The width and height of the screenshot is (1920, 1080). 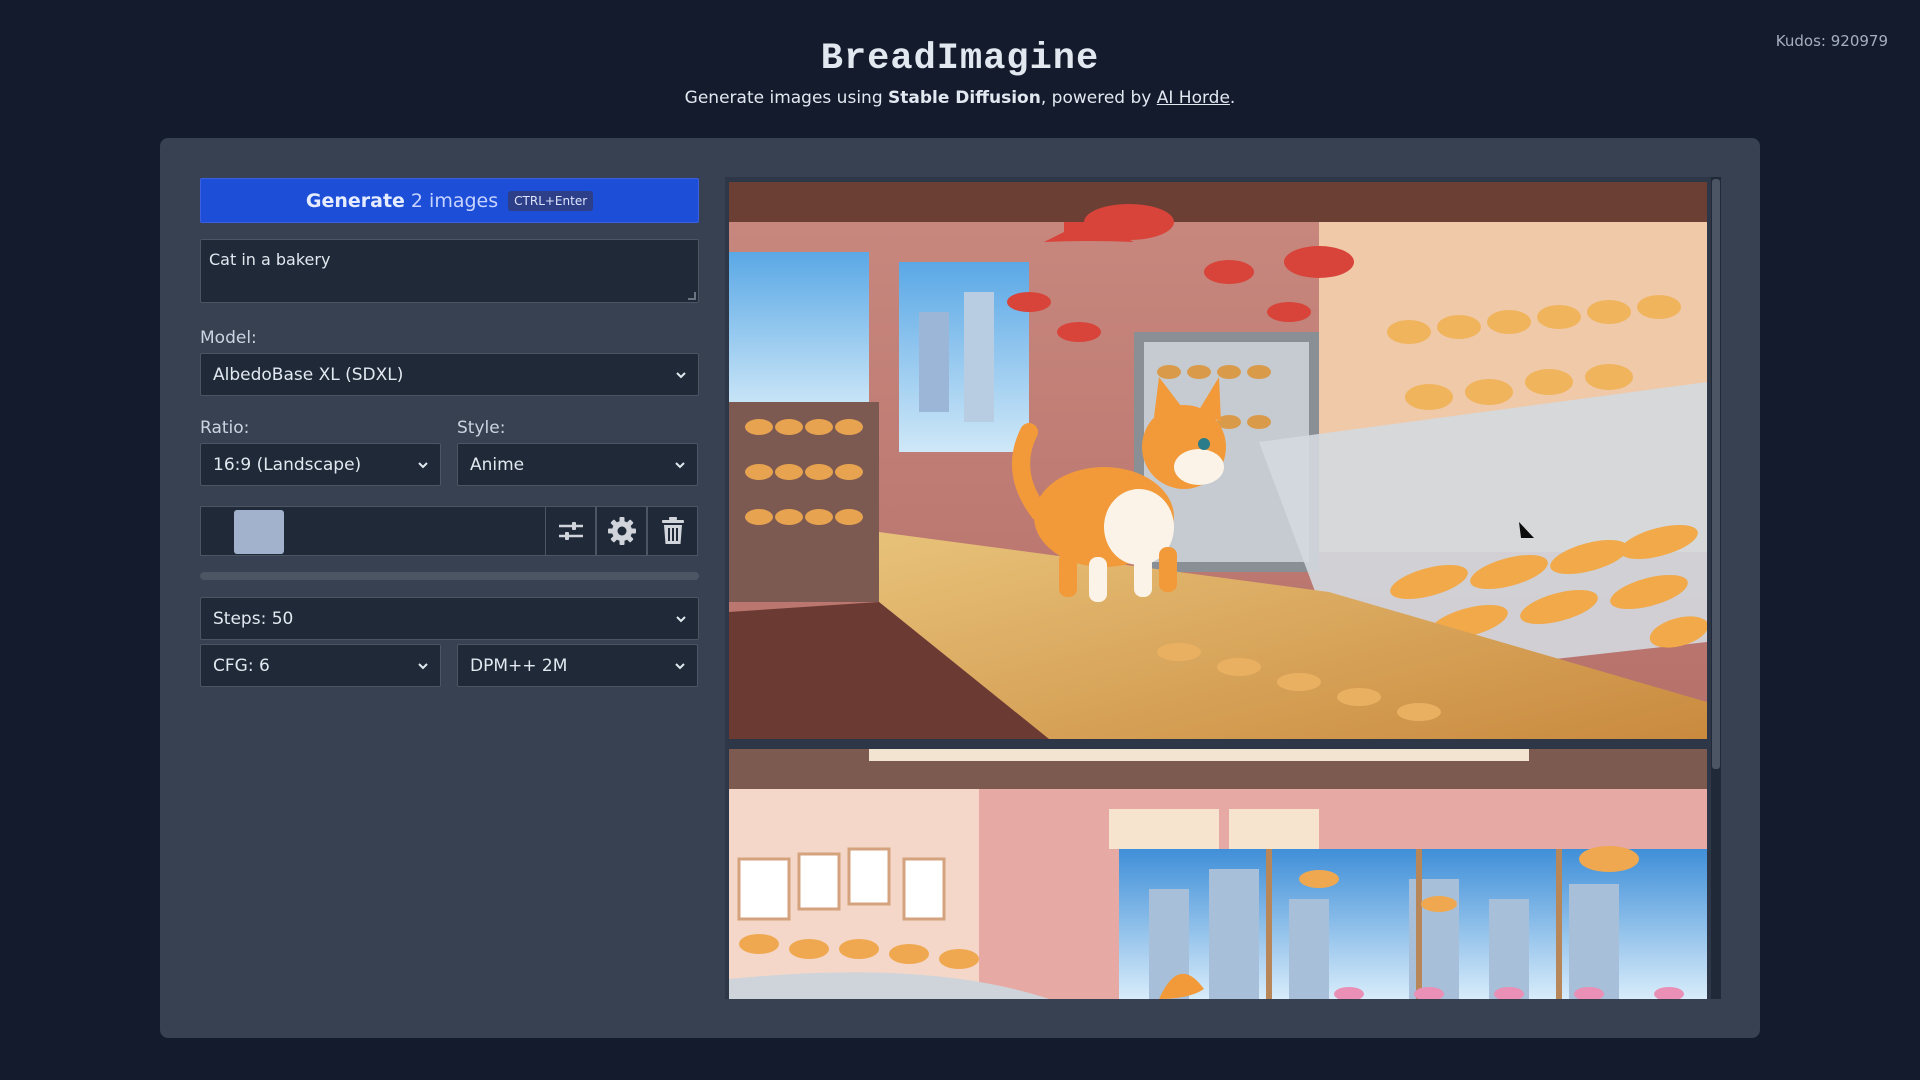 What do you see at coordinates (551, 200) in the screenshot?
I see `shortcut-badge: CTRL+Enter` at bounding box center [551, 200].